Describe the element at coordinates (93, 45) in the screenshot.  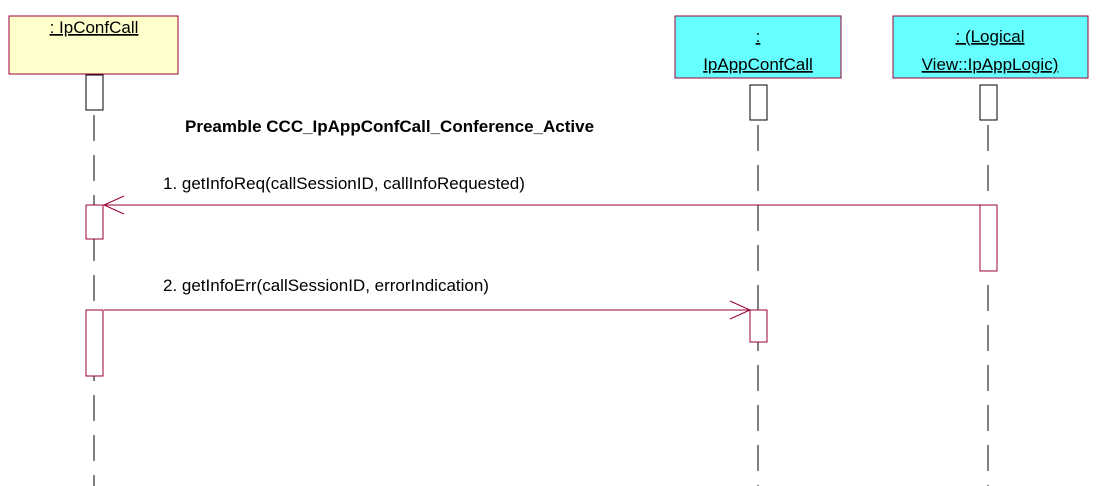
I see `participant-ipconfcall: : IpConfCall` at that location.